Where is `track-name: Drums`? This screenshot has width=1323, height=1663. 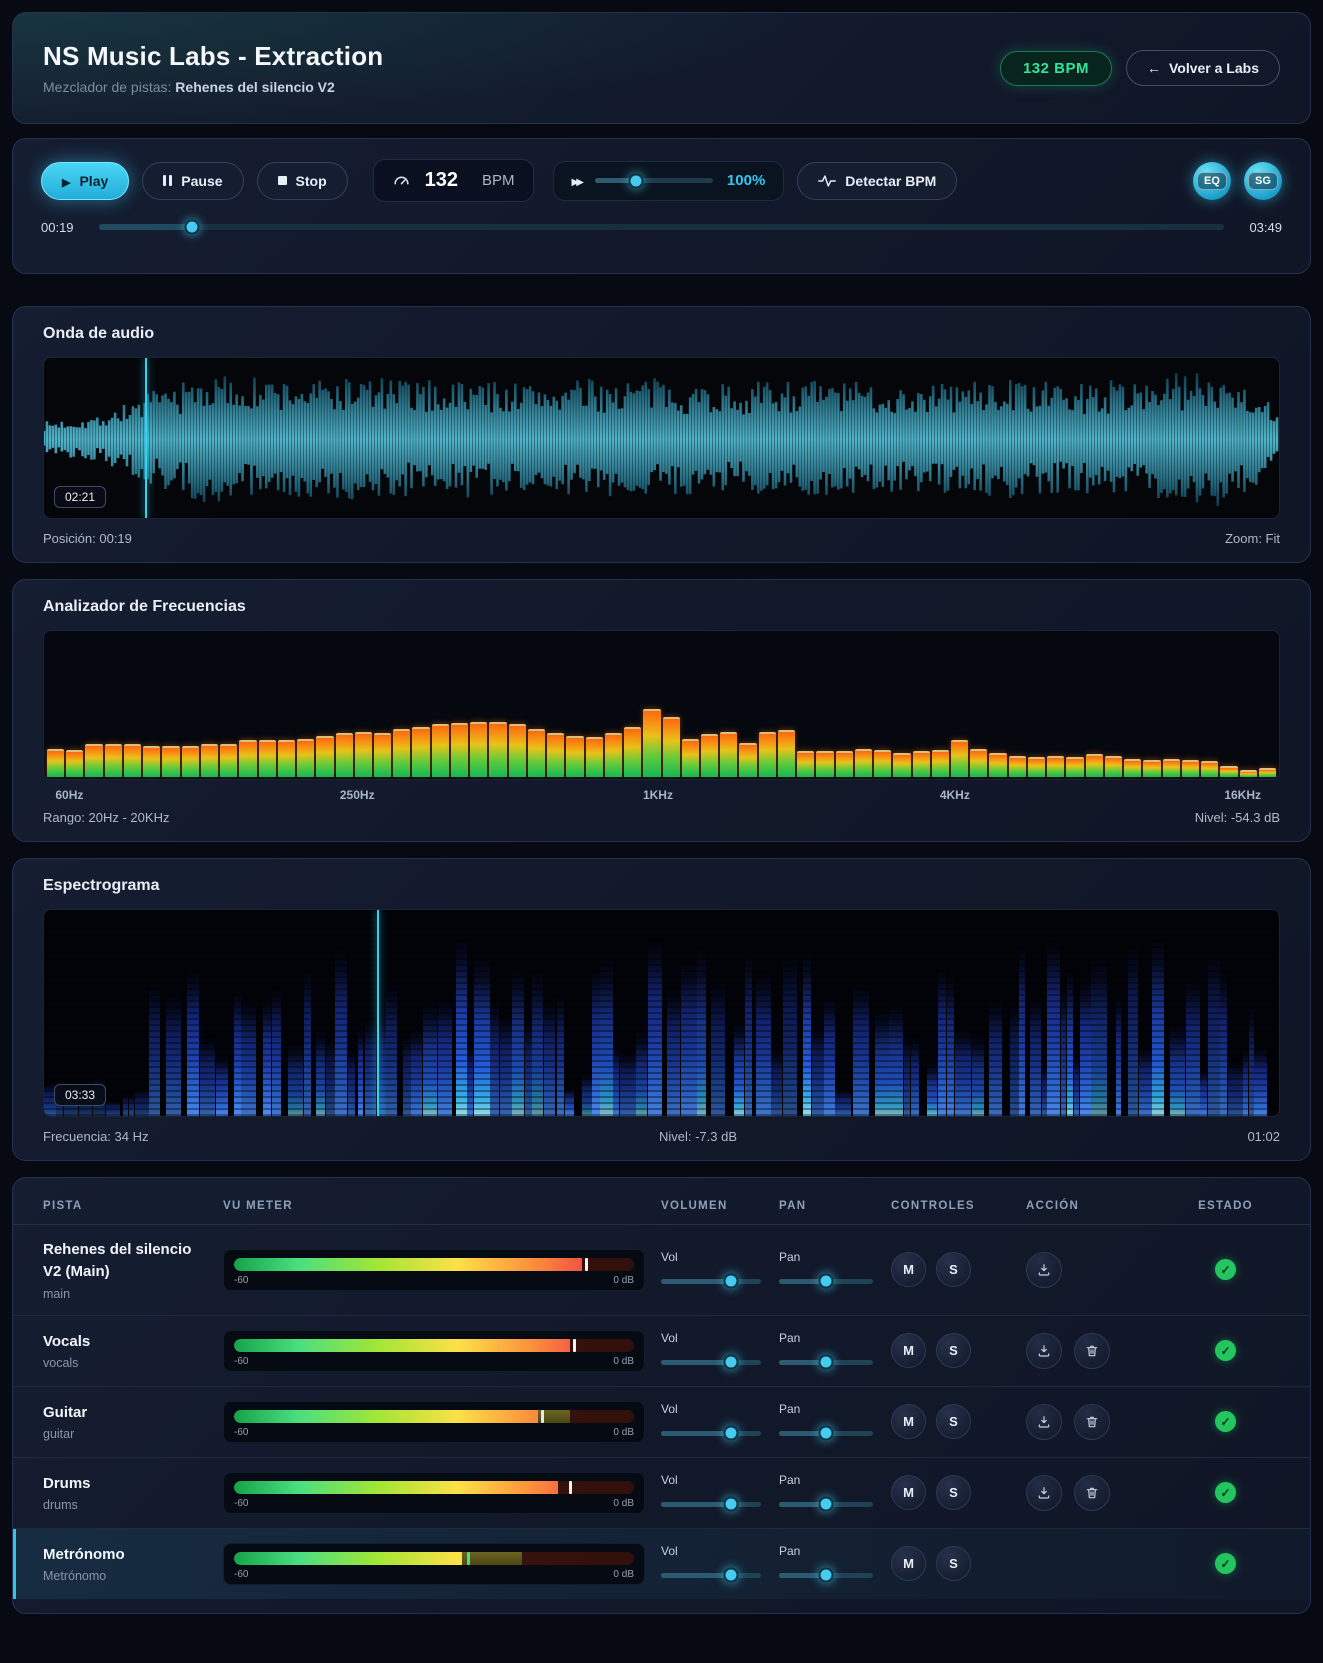
track-name: Drums is located at coordinates (67, 1483).